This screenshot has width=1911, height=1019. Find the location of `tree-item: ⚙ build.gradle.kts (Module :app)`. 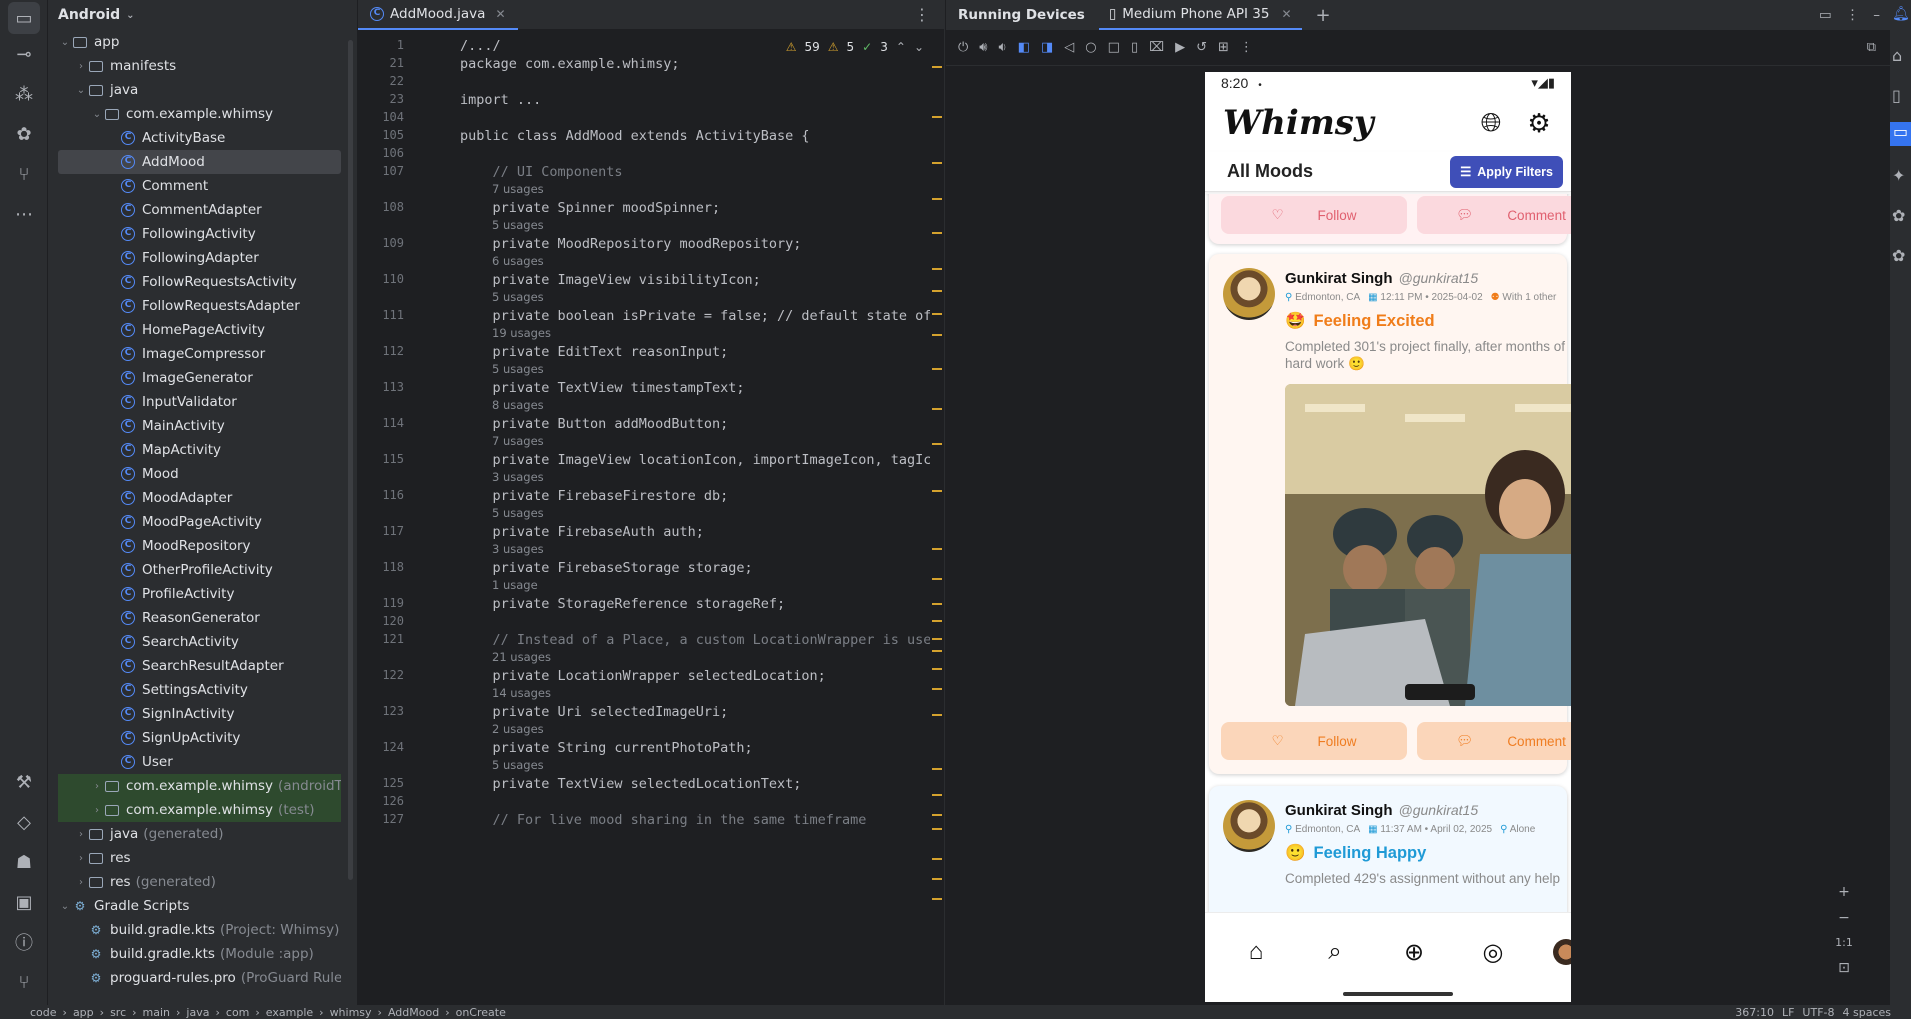

tree-item: ⚙ build.gradle.kts (Module :app) is located at coordinates (199, 954).